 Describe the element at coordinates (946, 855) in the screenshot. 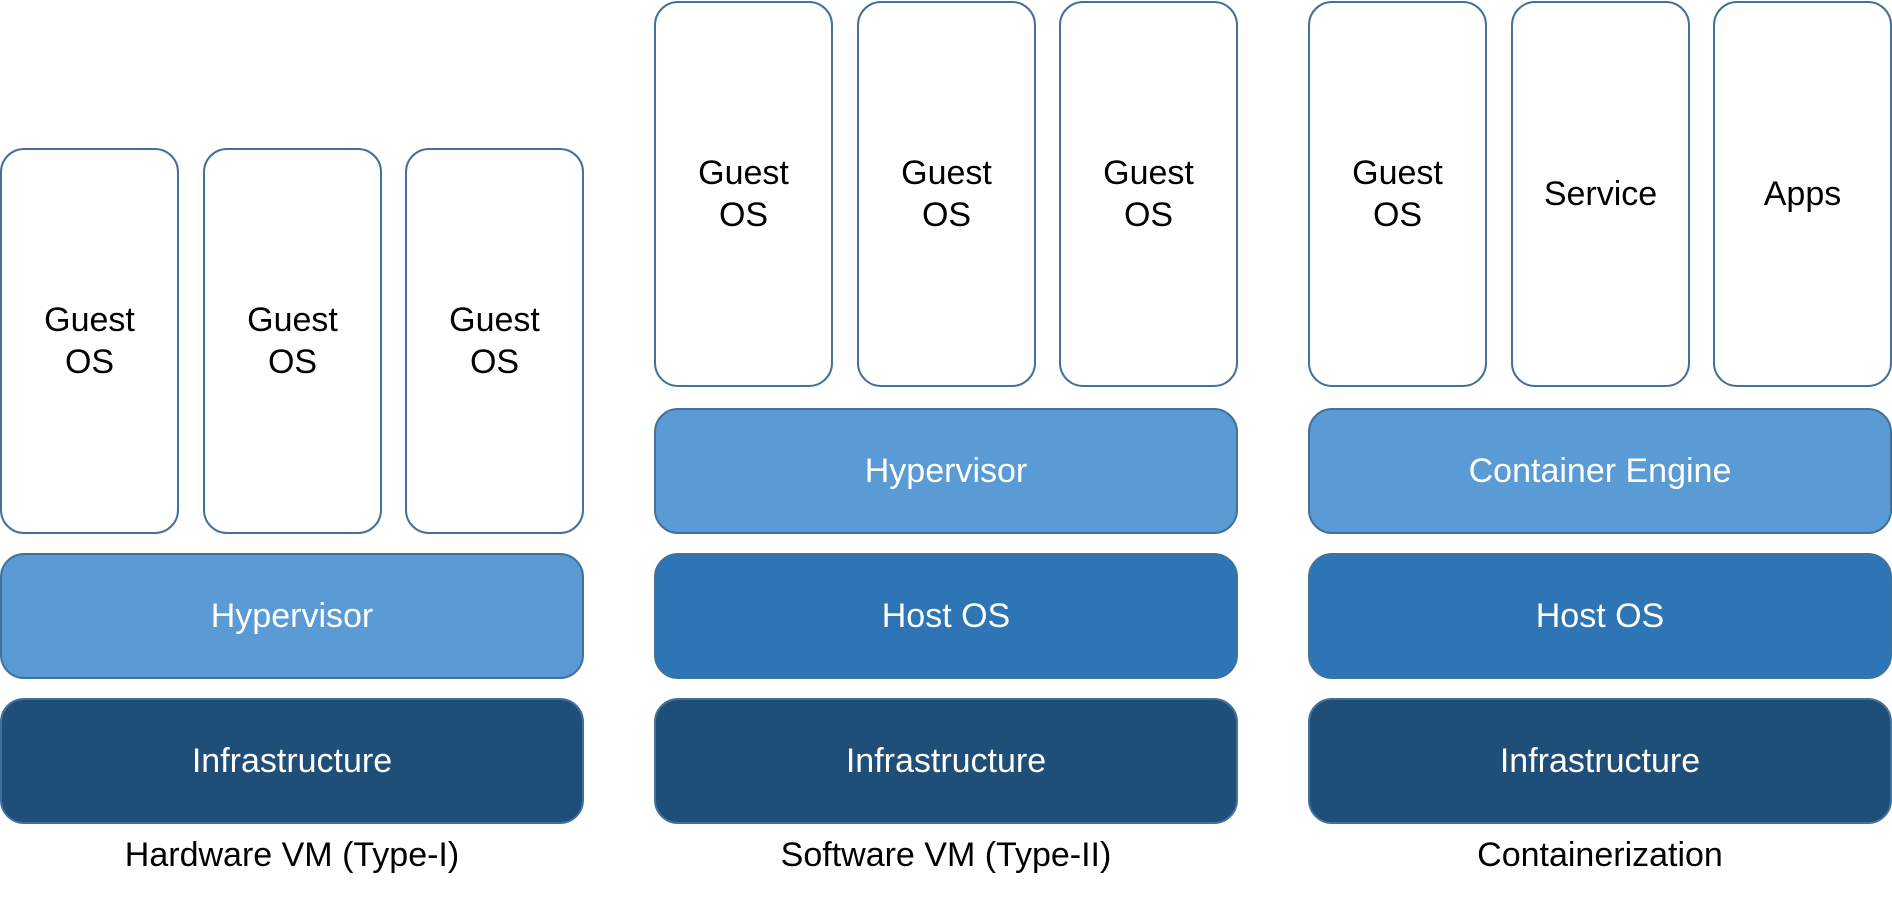

I see `software-vm-caption: Software VM (Type-II)` at that location.